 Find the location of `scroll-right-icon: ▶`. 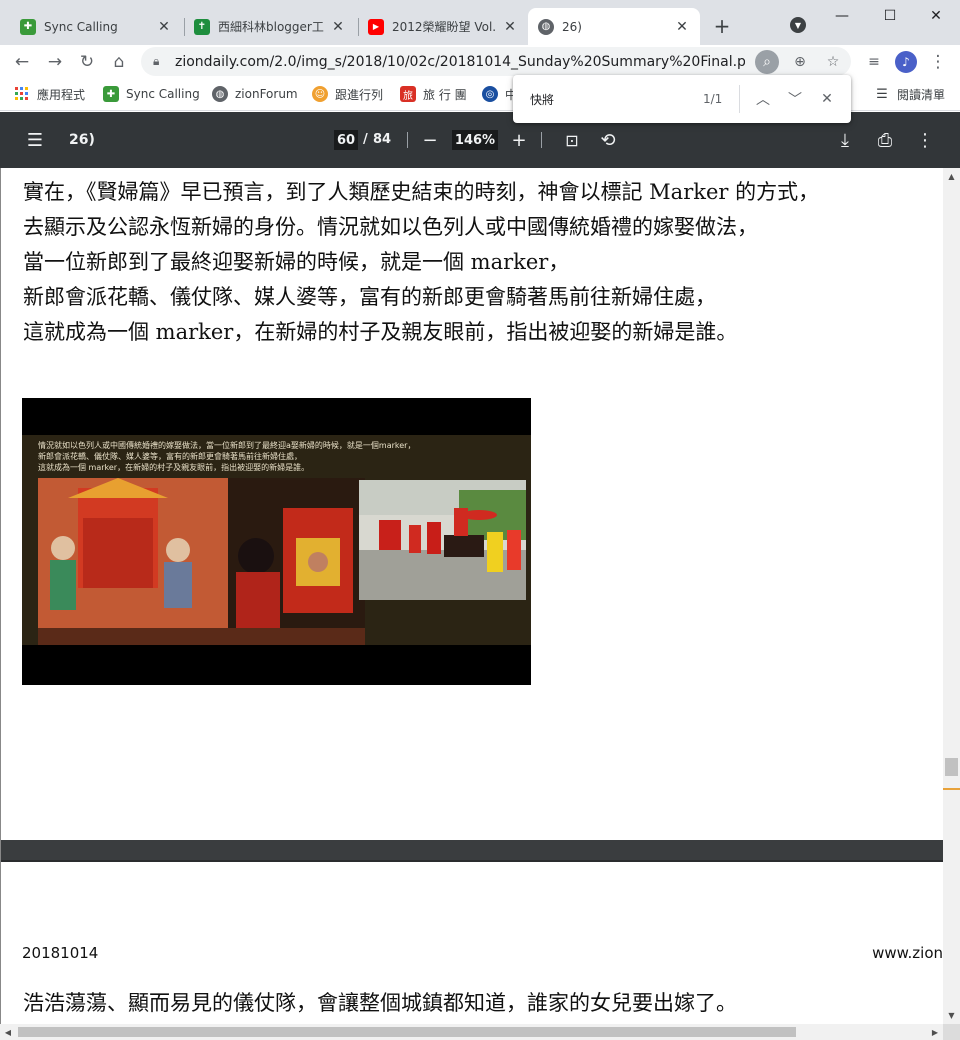

scroll-right-icon: ▶ is located at coordinates (935, 1032).